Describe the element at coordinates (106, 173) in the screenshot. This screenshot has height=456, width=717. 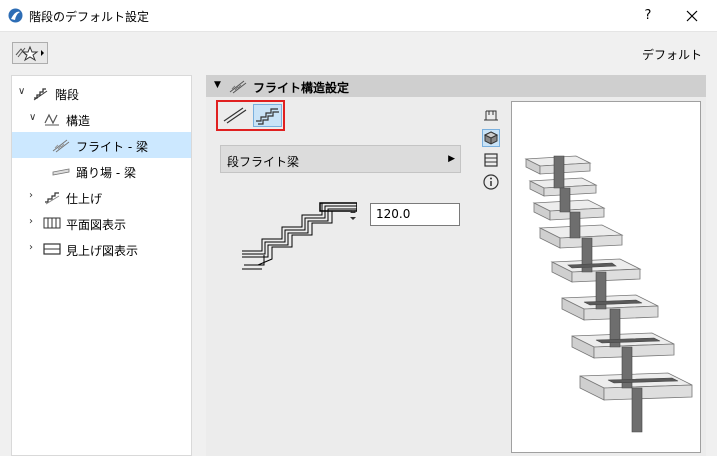
I see `tree-item-label: 踊り場 - 梁` at that location.